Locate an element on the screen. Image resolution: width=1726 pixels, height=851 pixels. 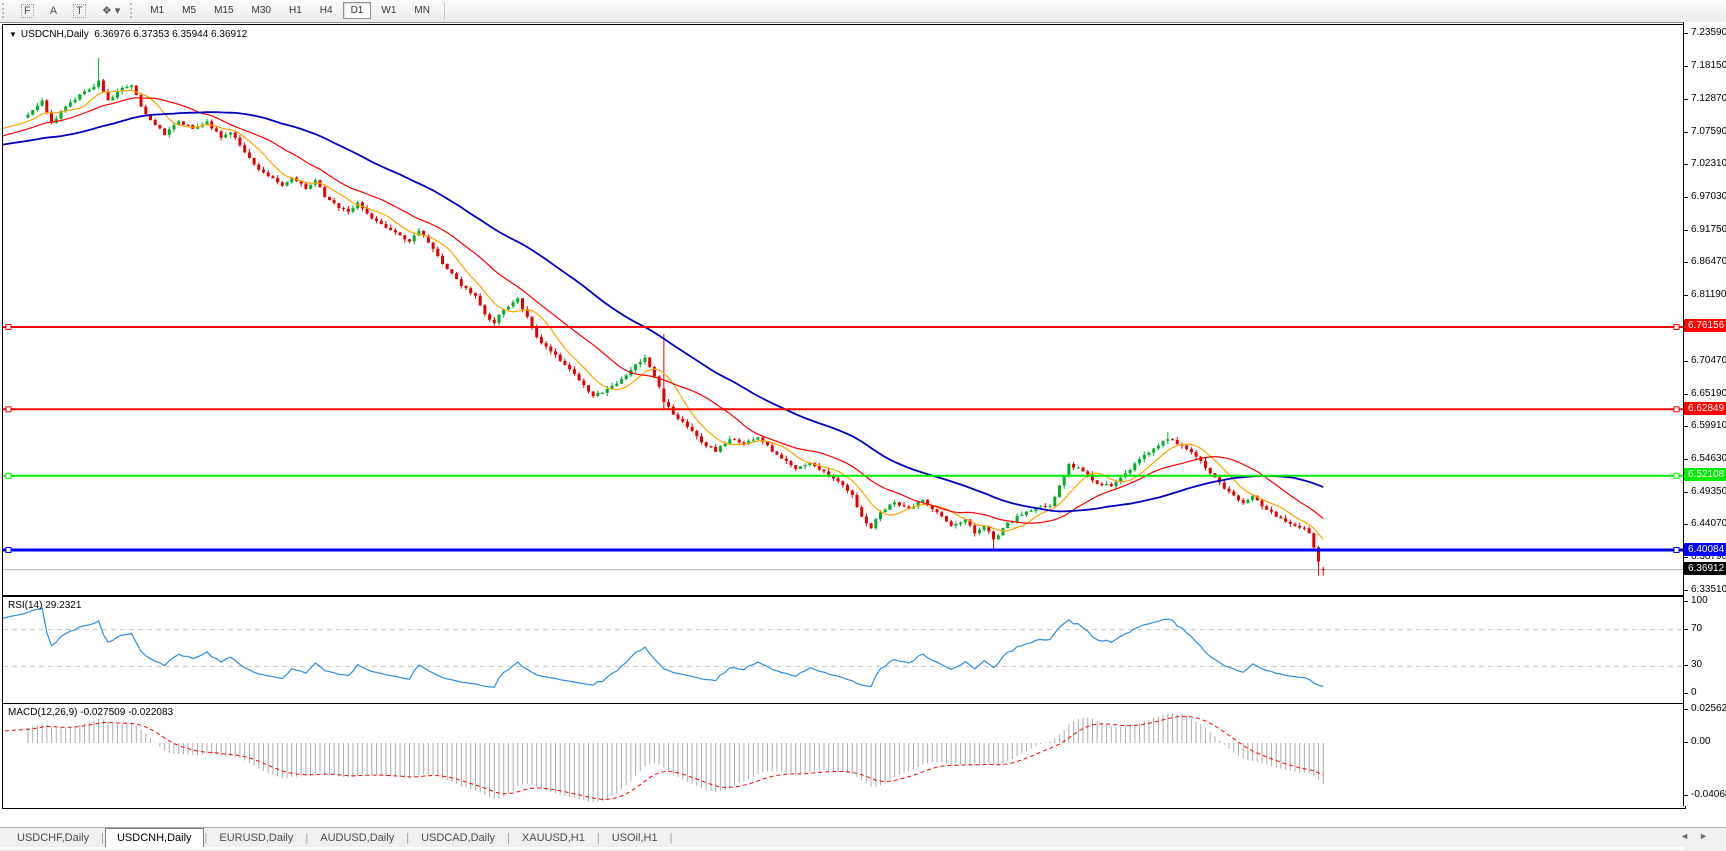
price-tick-label: 6.59910 is located at coordinates (1708, 426).